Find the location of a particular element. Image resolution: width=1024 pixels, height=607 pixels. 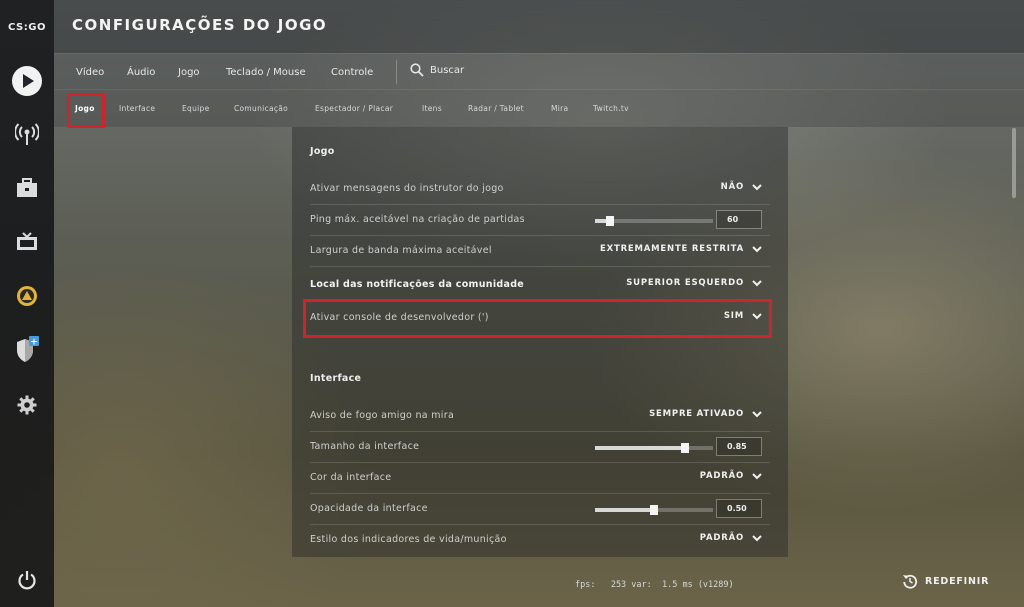

search-icon is located at coordinates (417, 70).